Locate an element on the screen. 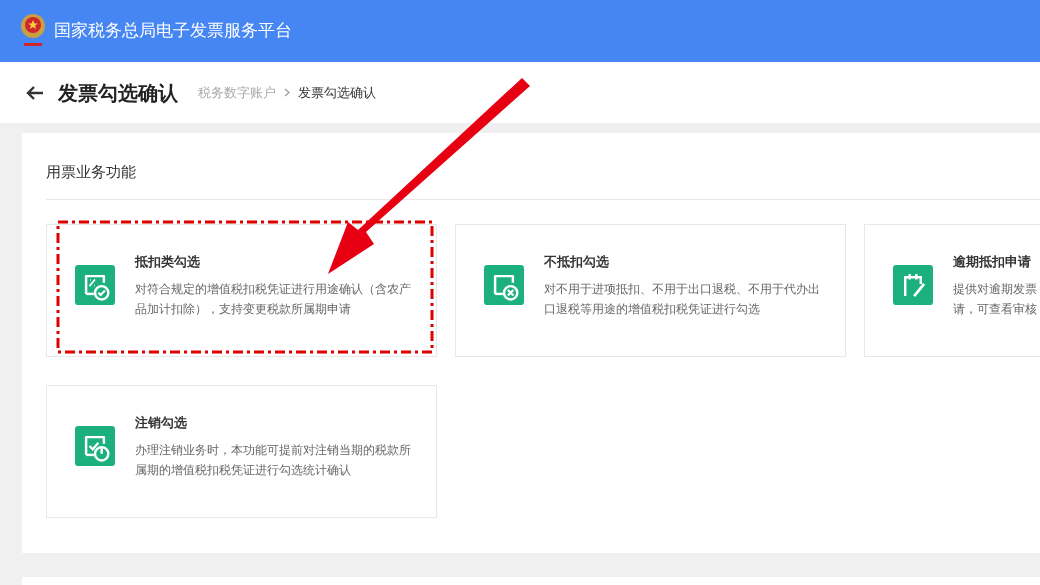 The image size is (1040, 585). card-description: 办理注销业务时，本功能可提前对注销当期的税款所 is located at coordinates (273, 450).